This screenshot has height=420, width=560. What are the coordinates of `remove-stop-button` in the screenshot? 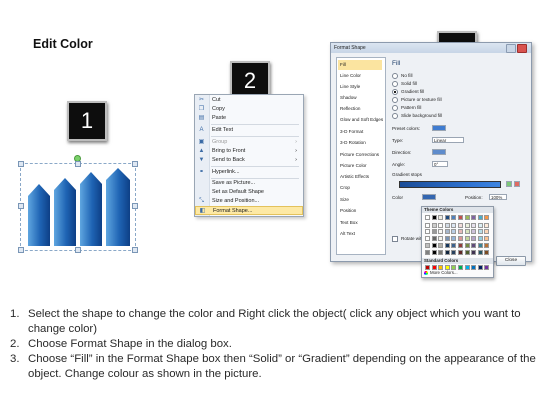 It's located at (517, 184).